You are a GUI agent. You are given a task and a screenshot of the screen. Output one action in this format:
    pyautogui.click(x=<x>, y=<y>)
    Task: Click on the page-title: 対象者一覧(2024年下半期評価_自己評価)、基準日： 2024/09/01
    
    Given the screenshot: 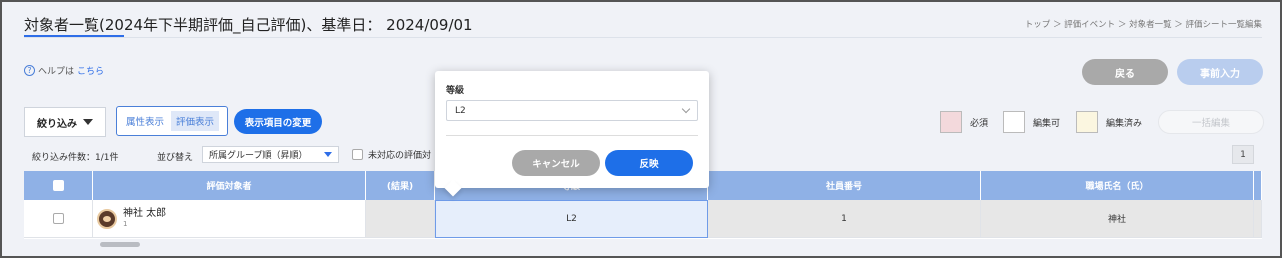 What is the action you would take?
    pyautogui.click(x=248, y=25)
    